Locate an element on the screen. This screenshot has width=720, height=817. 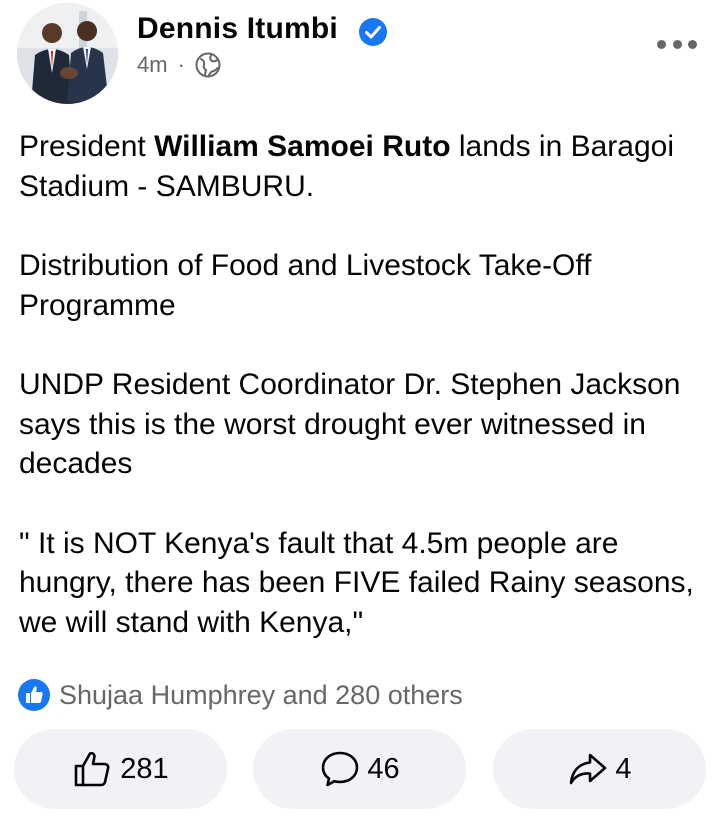
post-meta: 4m · is located at coordinates (179, 65).